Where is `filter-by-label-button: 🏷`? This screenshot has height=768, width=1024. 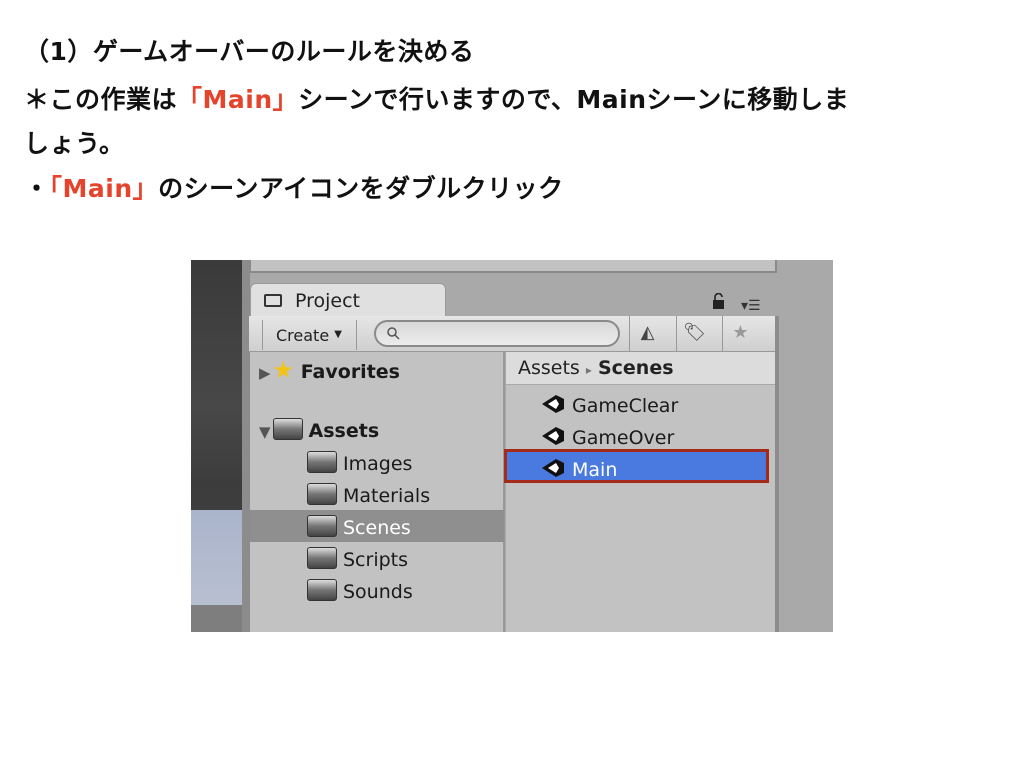
filter-by-label-button: 🏷 is located at coordinates (694, 334).